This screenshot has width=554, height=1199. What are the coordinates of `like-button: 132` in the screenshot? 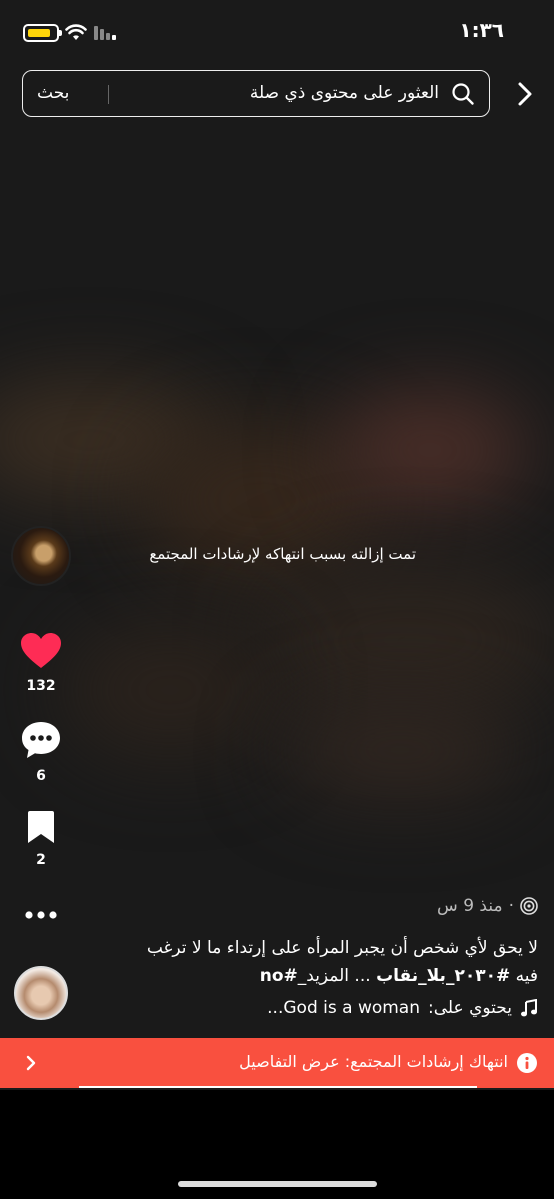 It's located at (41, 663).